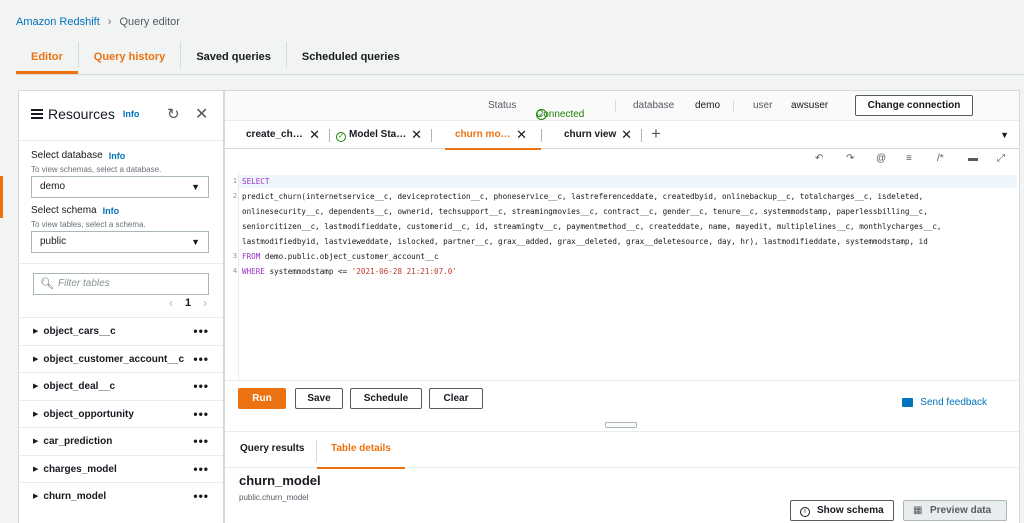 The width and height of the screenshot is (1024, 523). What do you see at coordinates (351, 55) in the screenshot?
I see `tab-scheduled-queries: Scheduled queries` at bounding box center [351, 55].